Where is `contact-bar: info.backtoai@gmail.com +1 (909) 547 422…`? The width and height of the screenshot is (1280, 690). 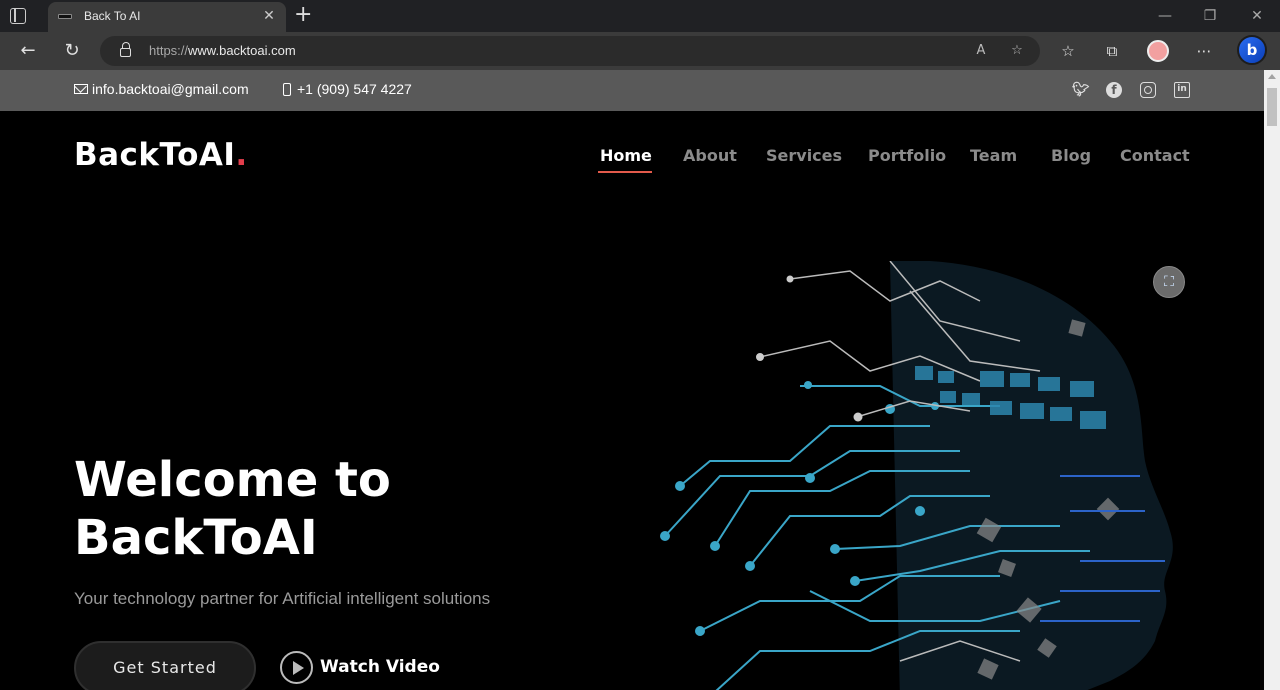 contact-bar: info.backtoai@gmail.com +1 (909) 547 422… is located at coordinates (632, 90).